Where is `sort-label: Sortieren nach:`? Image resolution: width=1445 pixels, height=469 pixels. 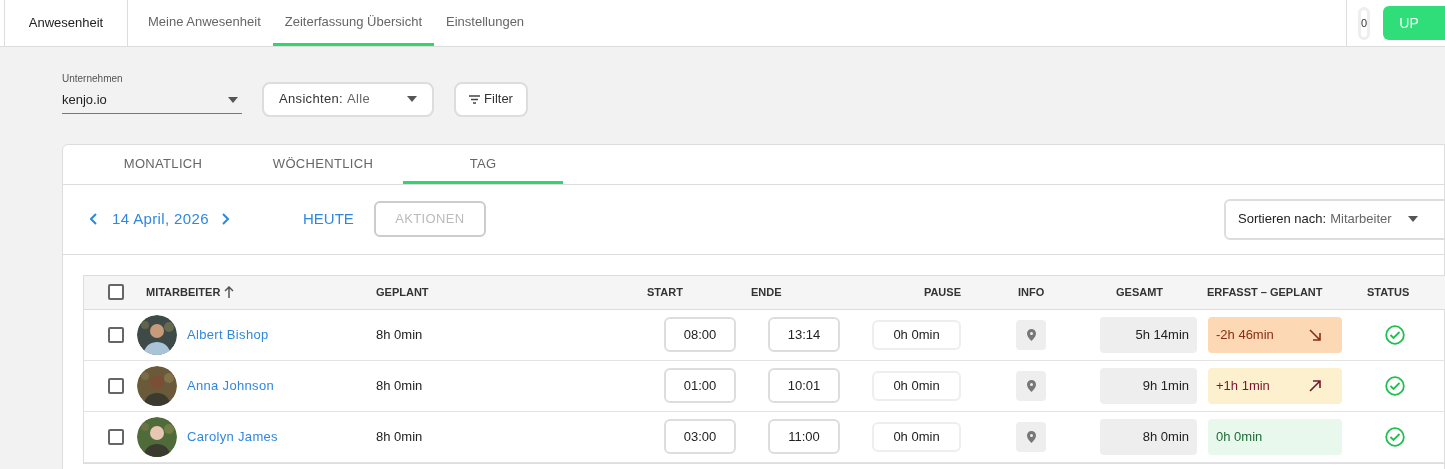
sort-label: Sortieren nach: is located at coordinates (1282, 219).